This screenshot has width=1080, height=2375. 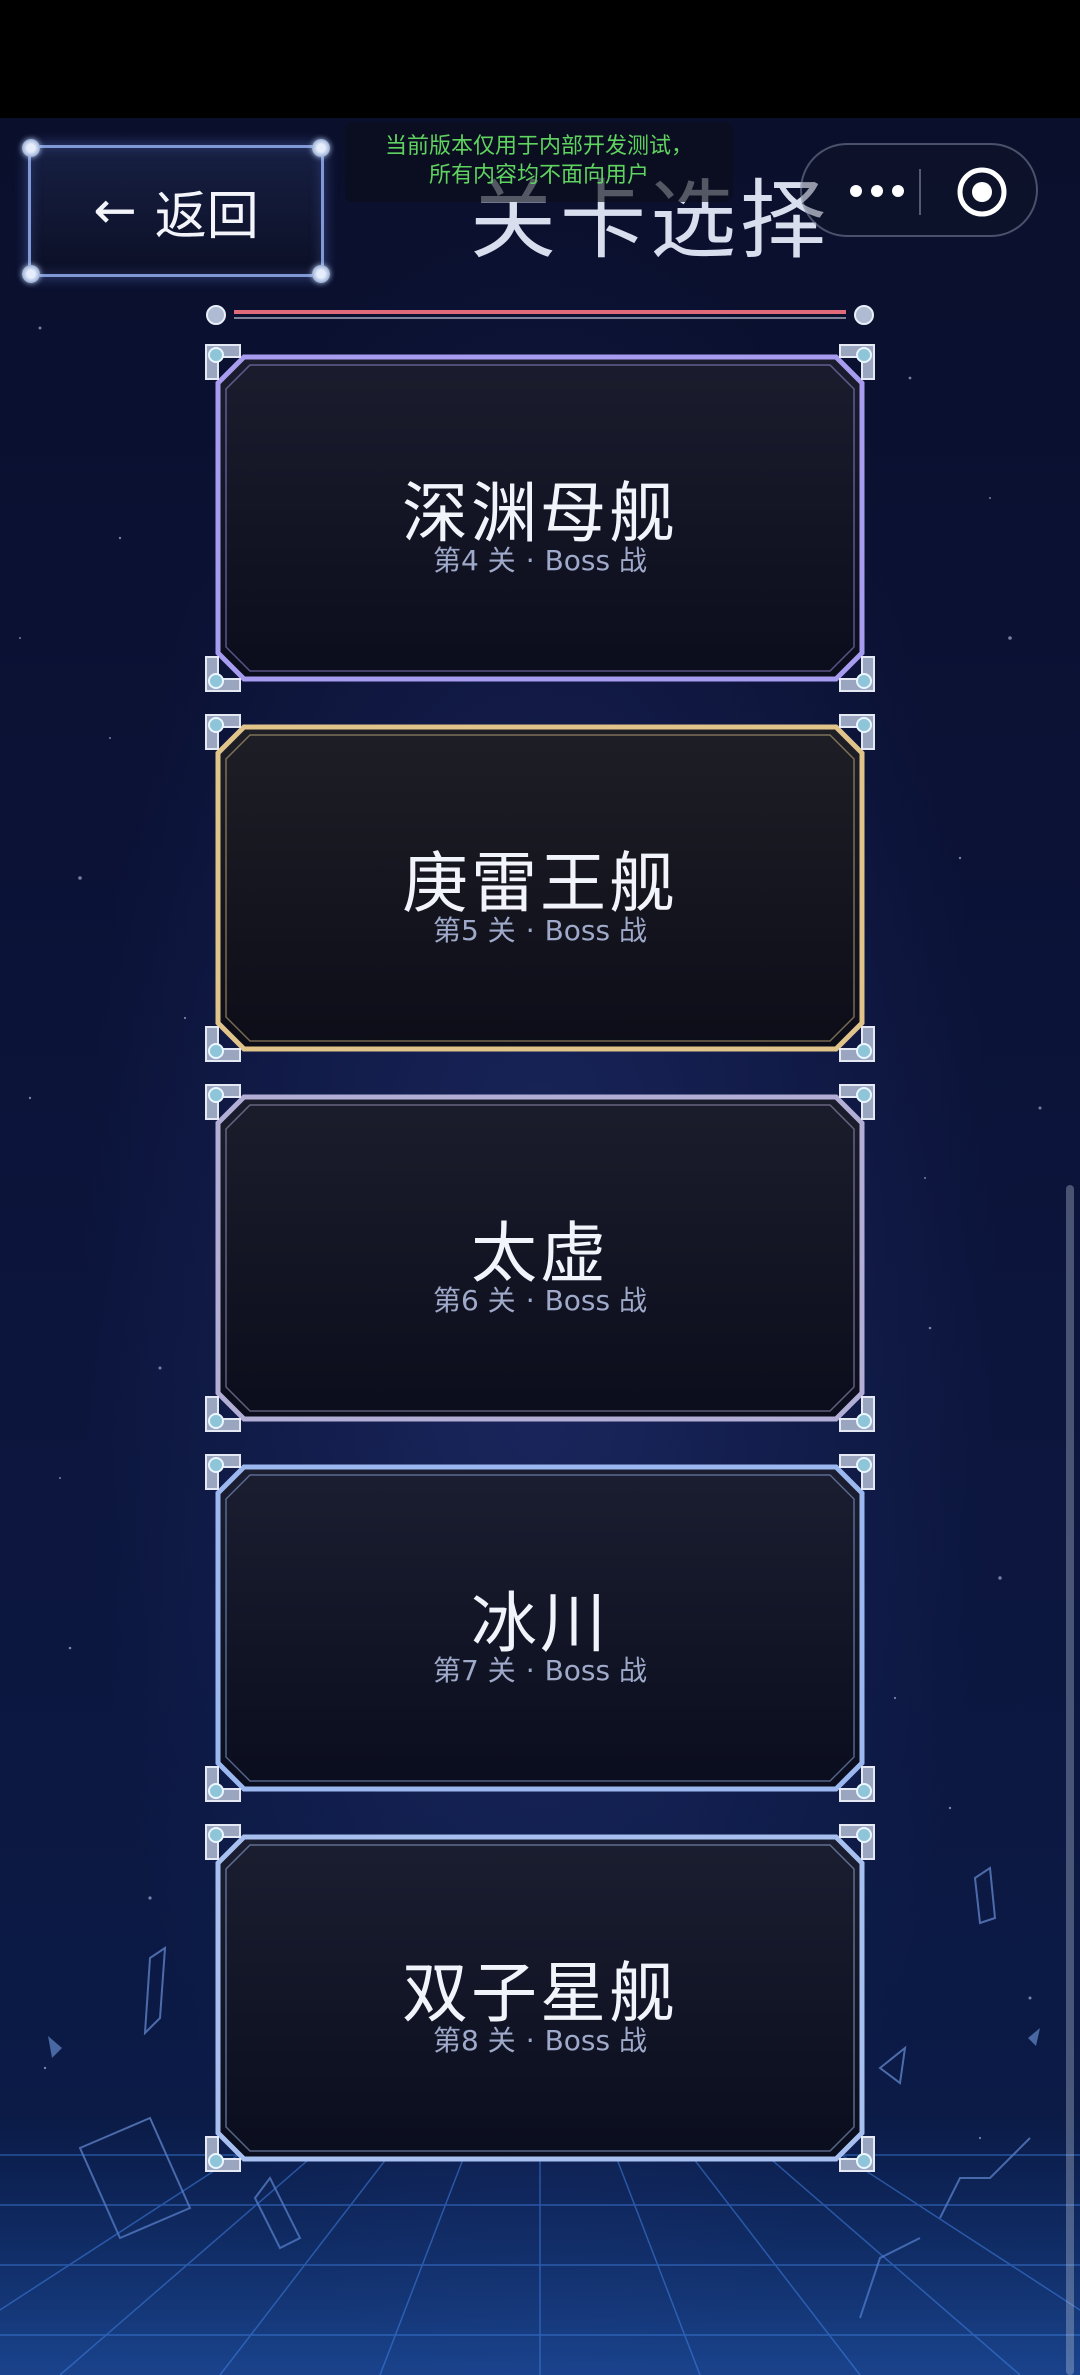 I want to click on miniprogram-capsule, so click(x=919, y=190).